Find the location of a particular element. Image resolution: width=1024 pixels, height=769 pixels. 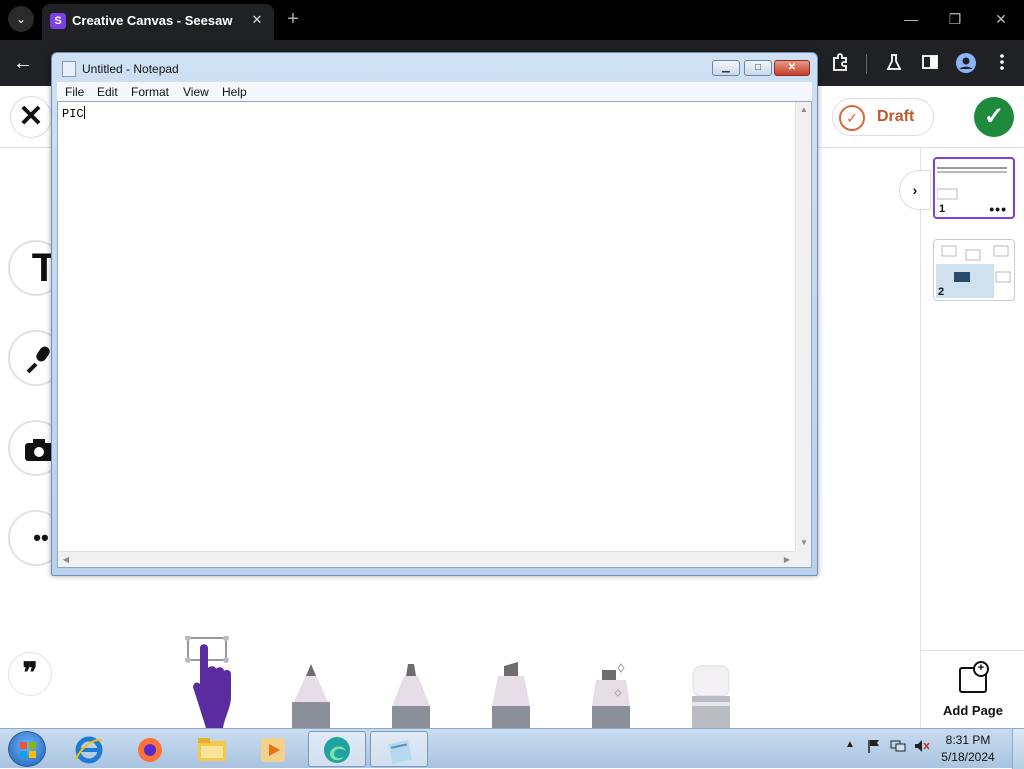

clock-time: 8:31 PM is located at coordinates (968, 740).